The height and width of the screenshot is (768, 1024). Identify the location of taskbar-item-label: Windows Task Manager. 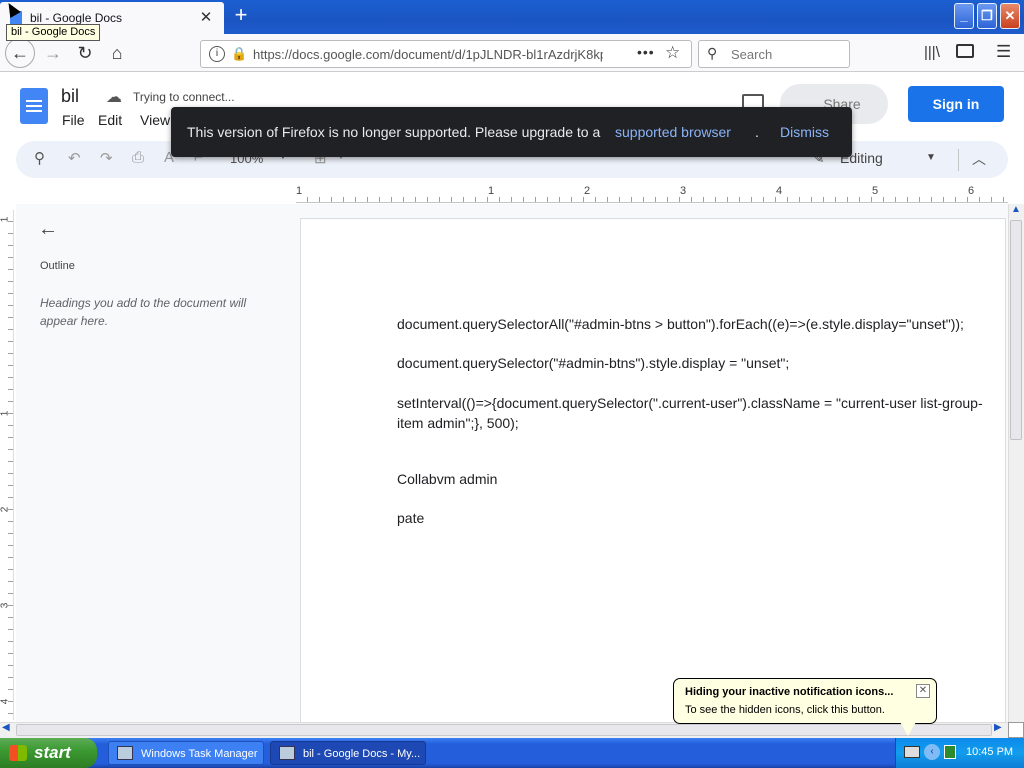
(199, 754).